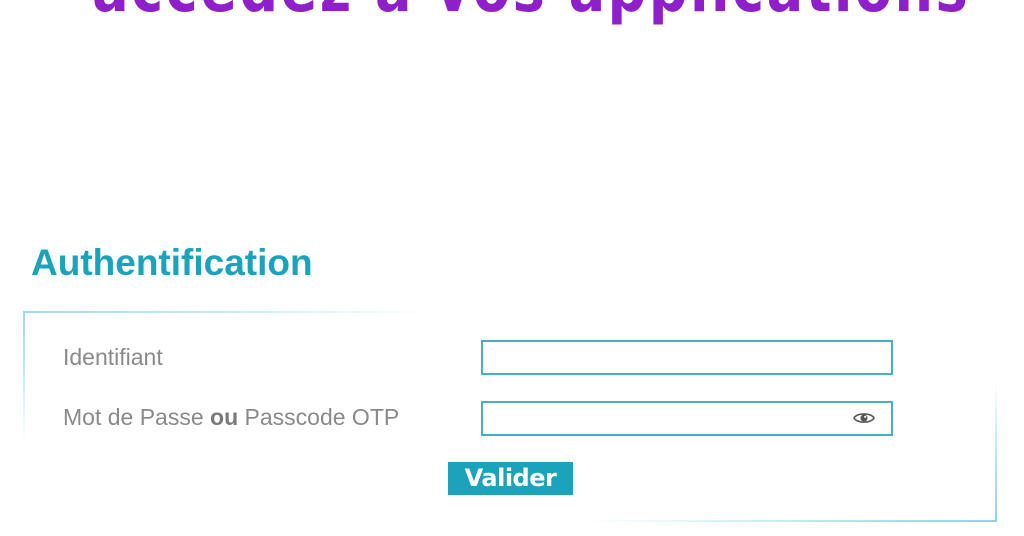  What do you see at coordinates (319, 417) in the screenshot?
I see `password-label-part2: Passcode OTP` at bounding box center [319, 417].